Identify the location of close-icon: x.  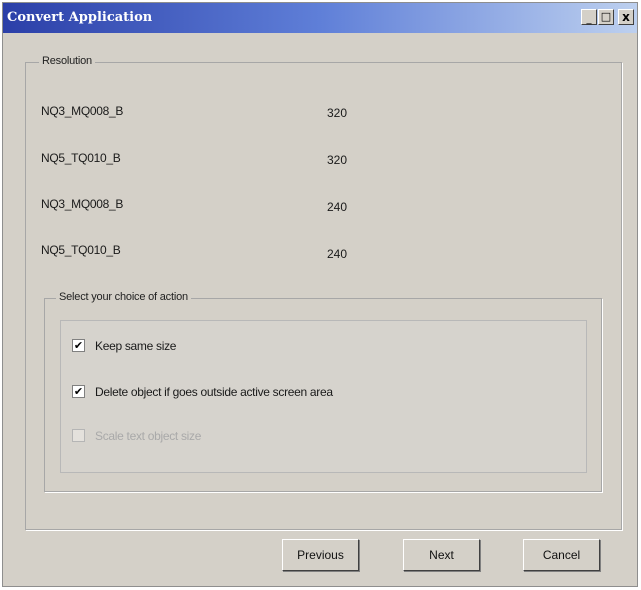
(626, 17).